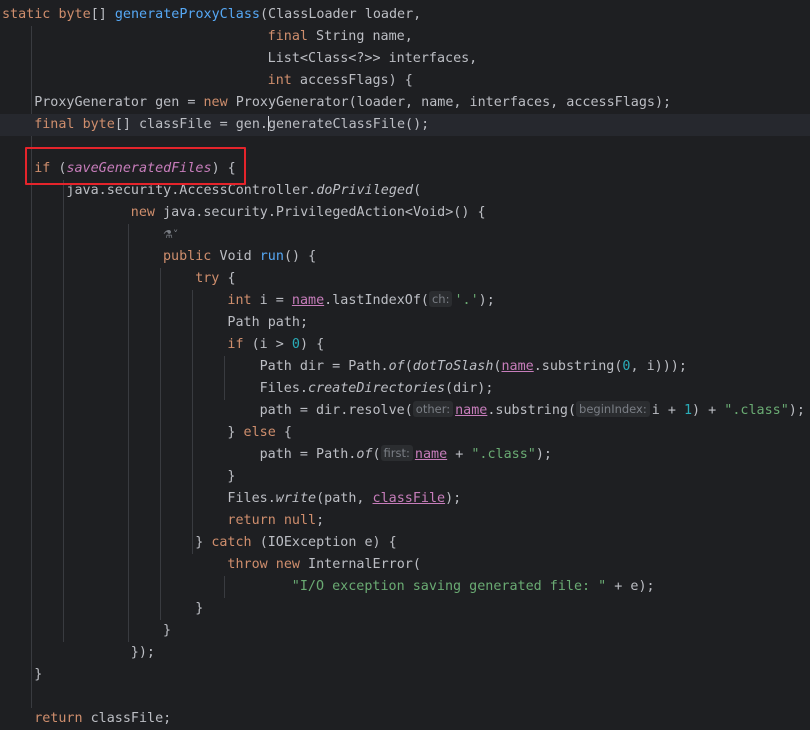  What do you see at coordinates (191, 190) in the screenshot?
I see `code-token: java.security.AccessController.` at bounding box center [191, 190].